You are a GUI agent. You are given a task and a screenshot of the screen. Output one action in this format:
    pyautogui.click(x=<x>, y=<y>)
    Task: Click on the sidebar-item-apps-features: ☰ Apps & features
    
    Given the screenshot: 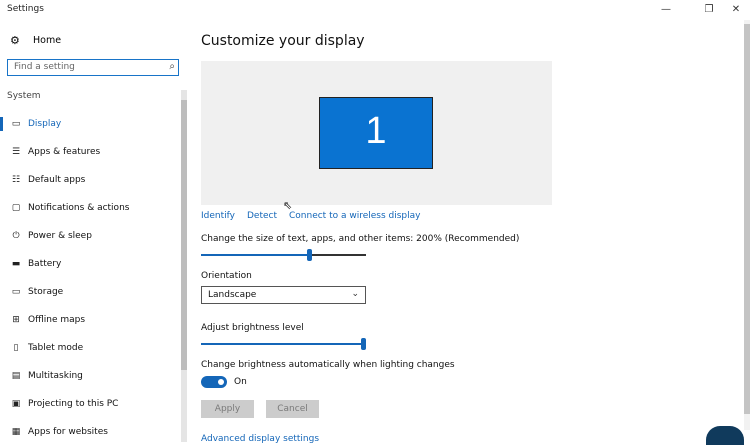 What is the action you would take?
    pyautogui.click(x=90, y=152)
    